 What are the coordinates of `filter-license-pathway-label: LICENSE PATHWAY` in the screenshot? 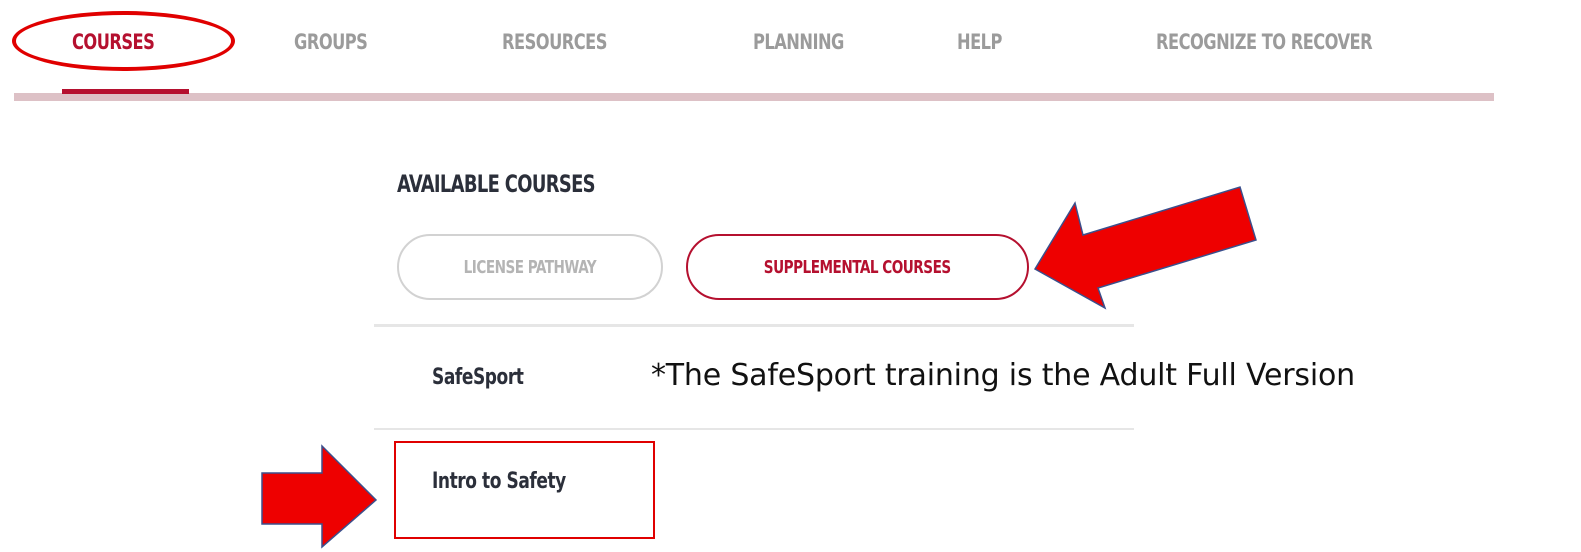 It's located at (530, 267).